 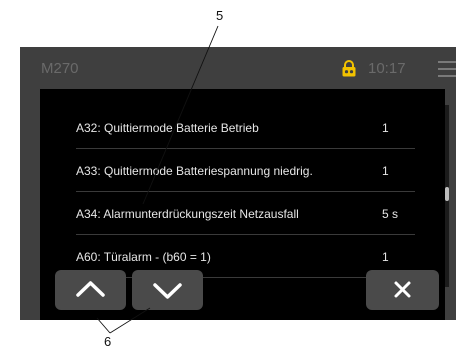 I want to click on close-button, so click(x=402, y=290).